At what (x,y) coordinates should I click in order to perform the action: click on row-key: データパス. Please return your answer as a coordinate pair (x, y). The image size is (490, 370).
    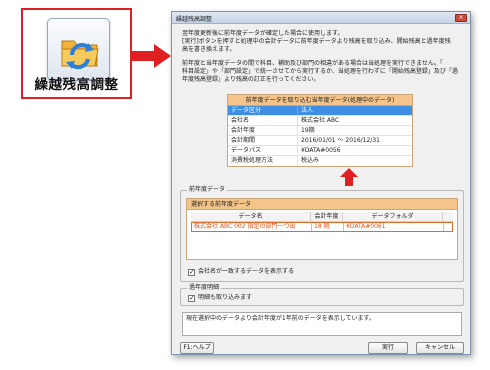
    Looking at the image, I should click on (263, 150).